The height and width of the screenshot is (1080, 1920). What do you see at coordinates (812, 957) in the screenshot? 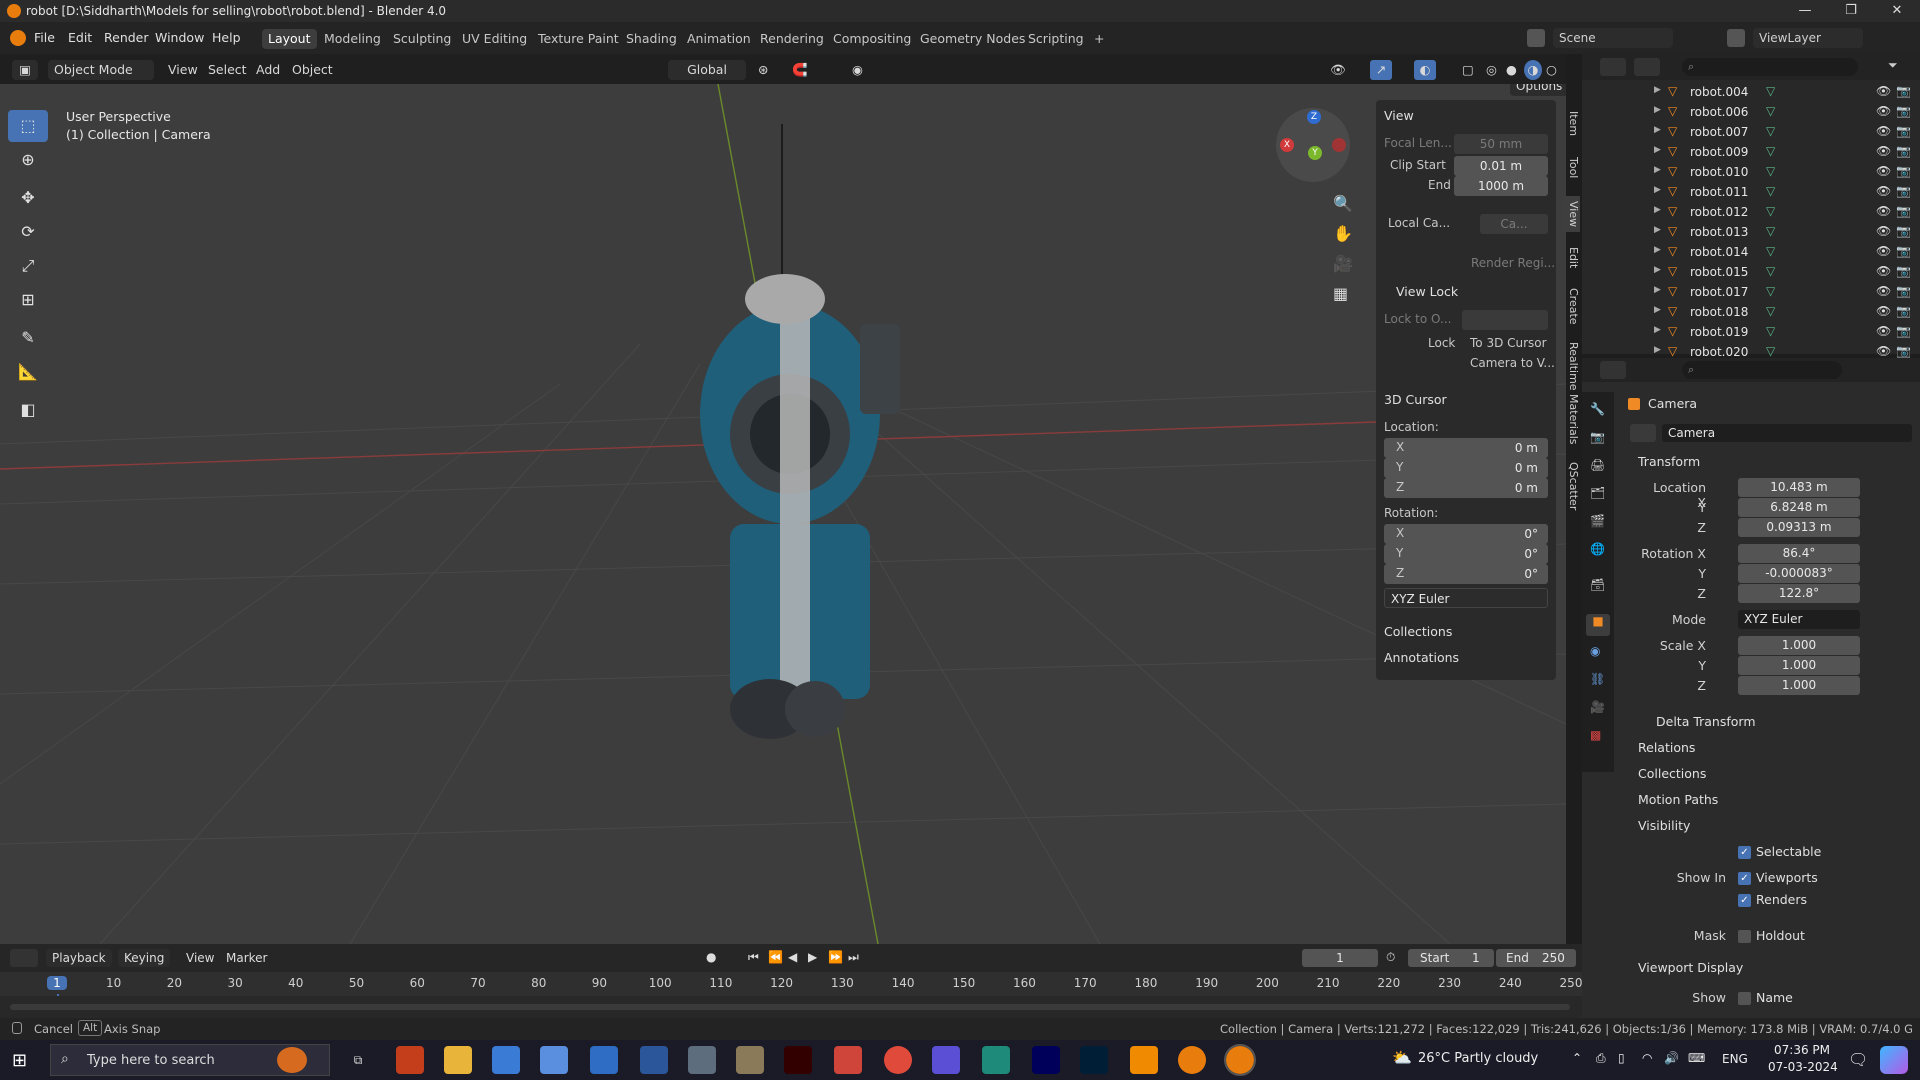
I see `play-icon: ▶` at bounding box center [812, 957].